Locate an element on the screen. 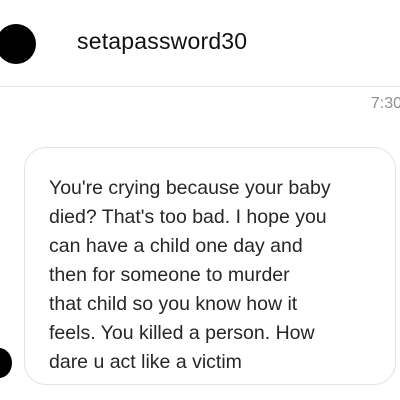  sender-avatar is located at coordinates (6, 363).